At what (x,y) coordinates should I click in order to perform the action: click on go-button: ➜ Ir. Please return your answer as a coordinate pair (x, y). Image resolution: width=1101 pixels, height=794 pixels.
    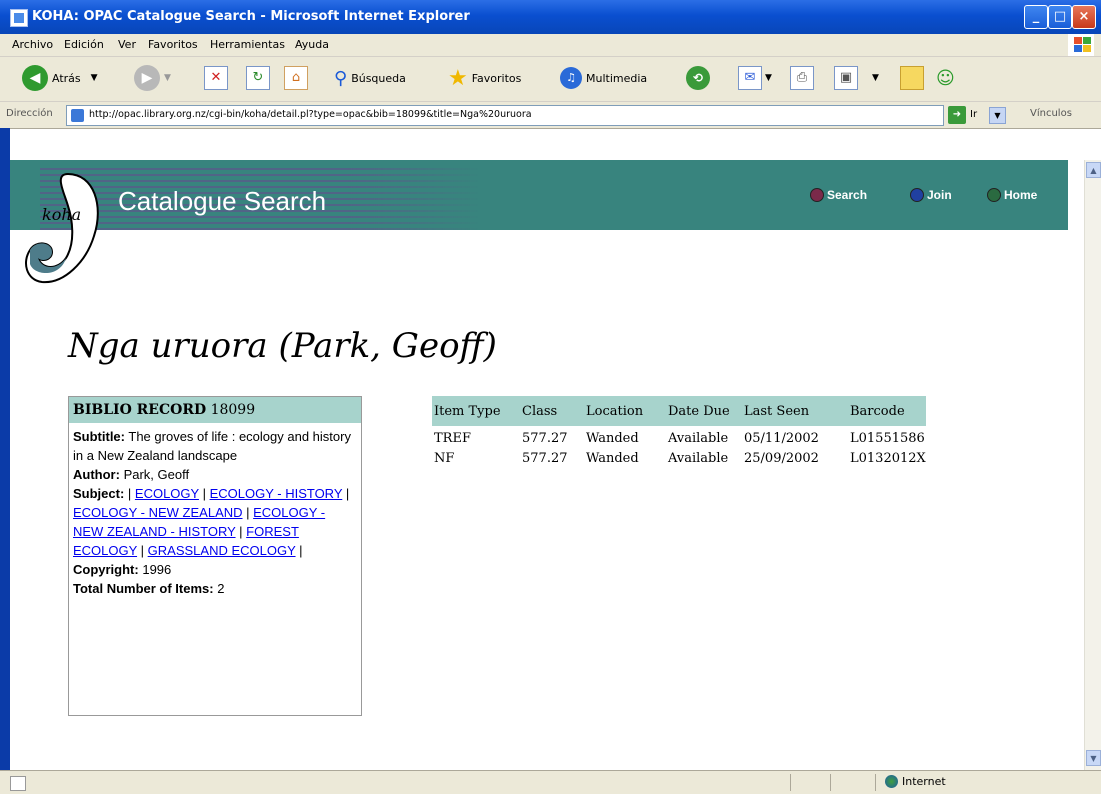
    Looking at the image, I should click on (962, 114).